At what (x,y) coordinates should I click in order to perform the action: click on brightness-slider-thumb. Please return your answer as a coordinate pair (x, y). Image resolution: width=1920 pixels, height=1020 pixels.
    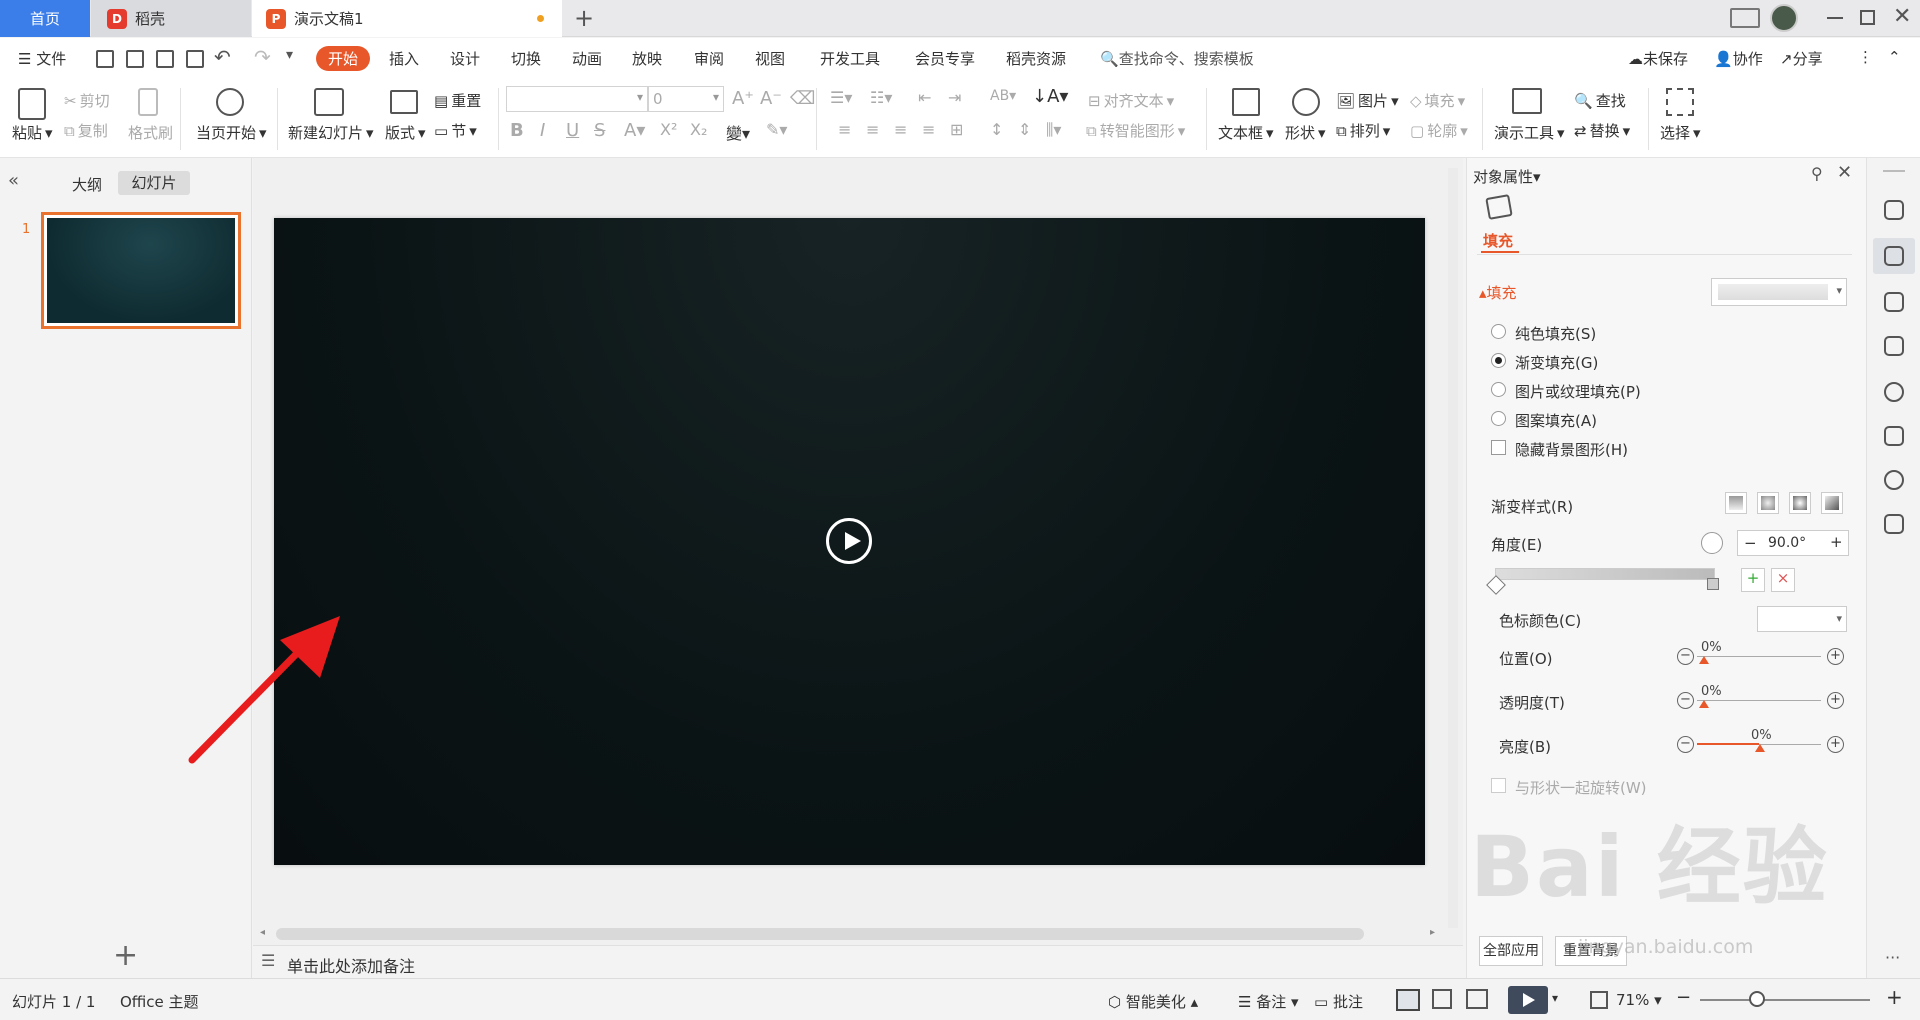
    Looking at the image, I should click on (1760, 748).